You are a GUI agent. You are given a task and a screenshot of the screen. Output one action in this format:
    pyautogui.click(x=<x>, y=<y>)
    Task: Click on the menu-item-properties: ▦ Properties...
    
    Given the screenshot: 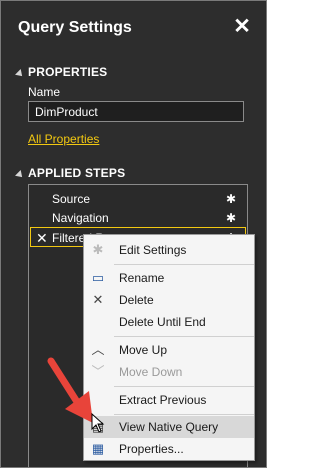 What is the action you would take?
    pyautogui.click(x=169, y=449)
    